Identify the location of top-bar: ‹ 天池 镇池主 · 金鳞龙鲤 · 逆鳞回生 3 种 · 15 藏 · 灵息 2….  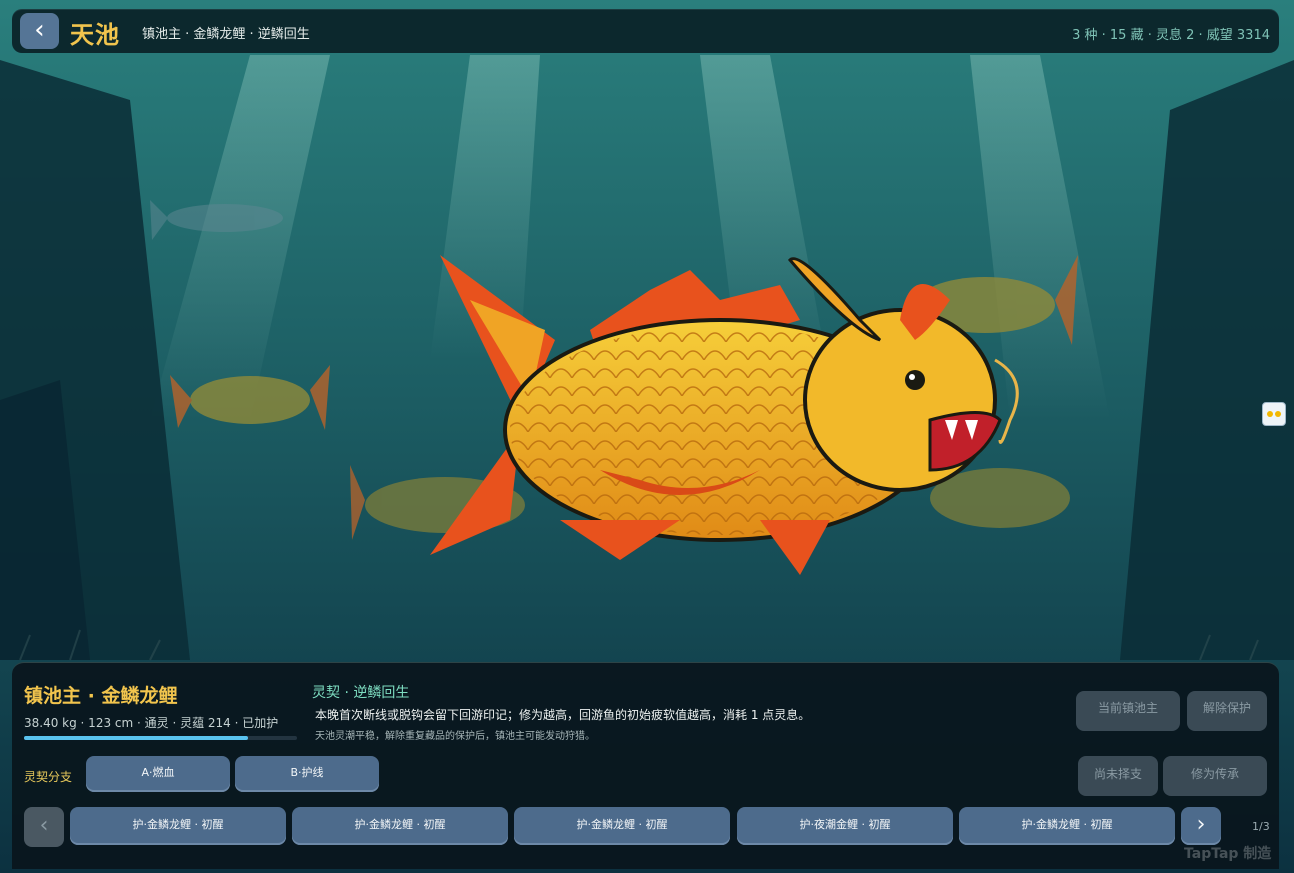
(645, 31).